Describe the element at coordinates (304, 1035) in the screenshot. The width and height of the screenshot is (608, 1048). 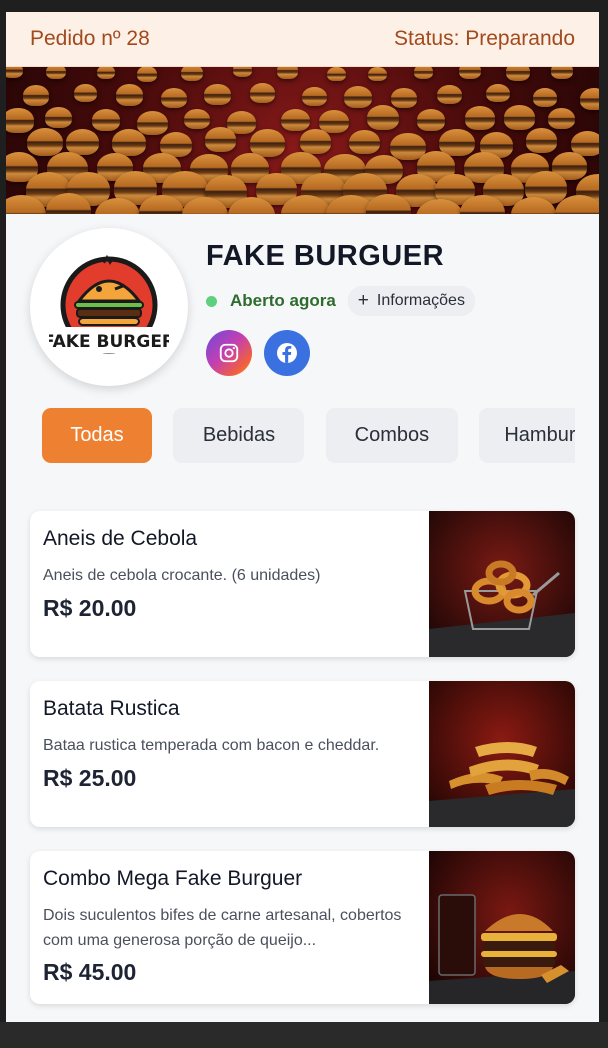
I see `bottom-bar` at that location.